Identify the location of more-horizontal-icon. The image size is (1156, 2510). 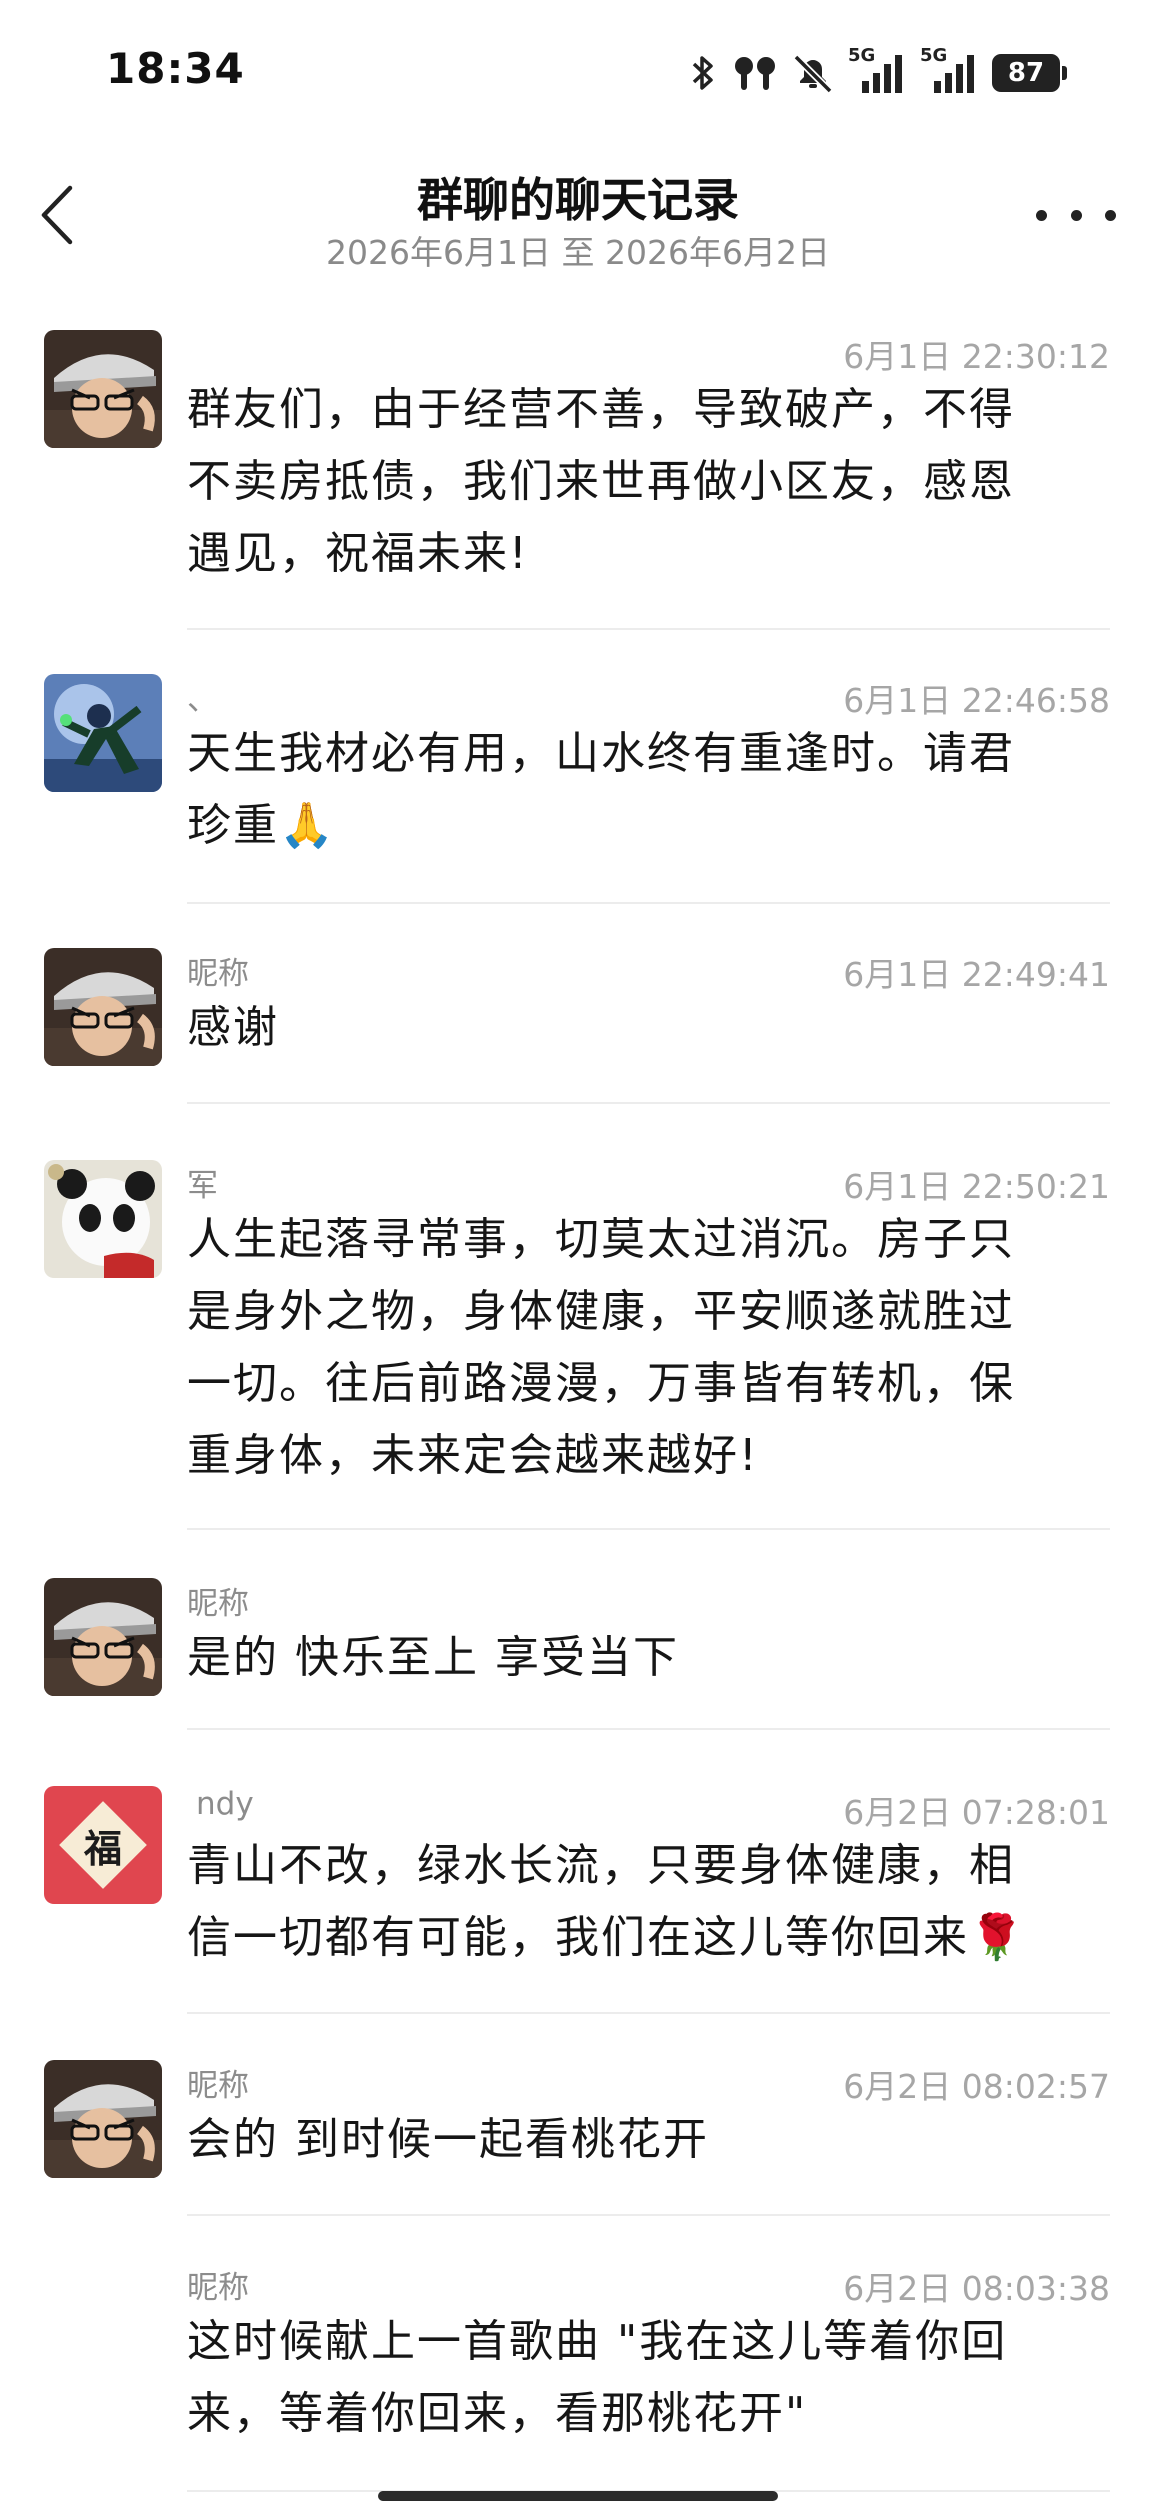
(1041, 215).